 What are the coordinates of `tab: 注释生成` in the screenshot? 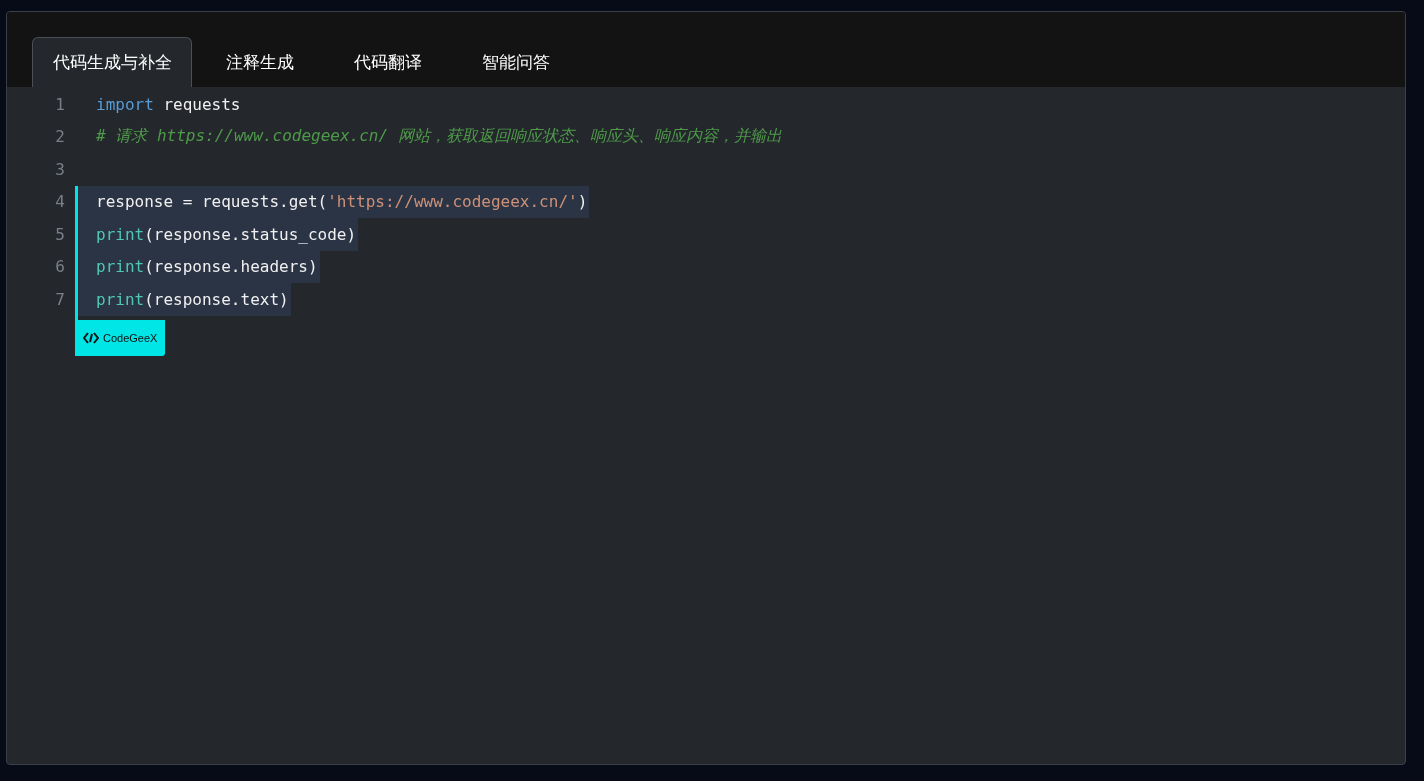 It's located at (260, 62).